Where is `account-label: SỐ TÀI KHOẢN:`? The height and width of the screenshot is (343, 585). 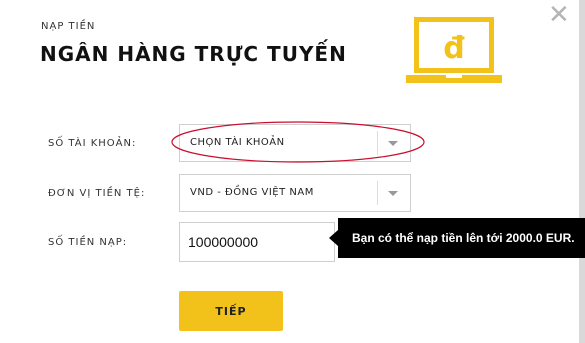
account-label: SỐ TÀI KHOẢN: is located at coordinates (92, 143).